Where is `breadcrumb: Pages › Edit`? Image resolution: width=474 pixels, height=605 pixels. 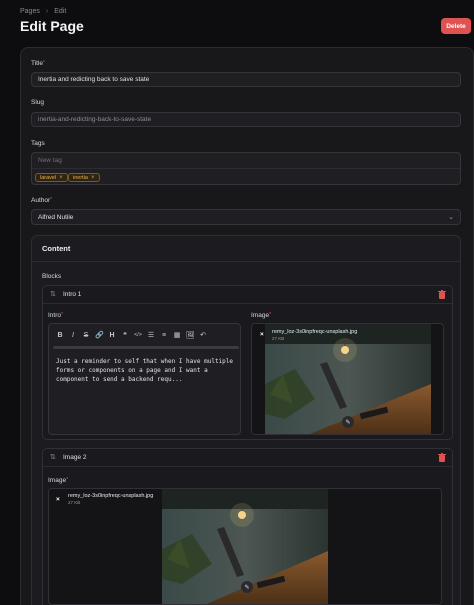
breadcrumb: Pages › Edit is located at coordinates (43, 11).